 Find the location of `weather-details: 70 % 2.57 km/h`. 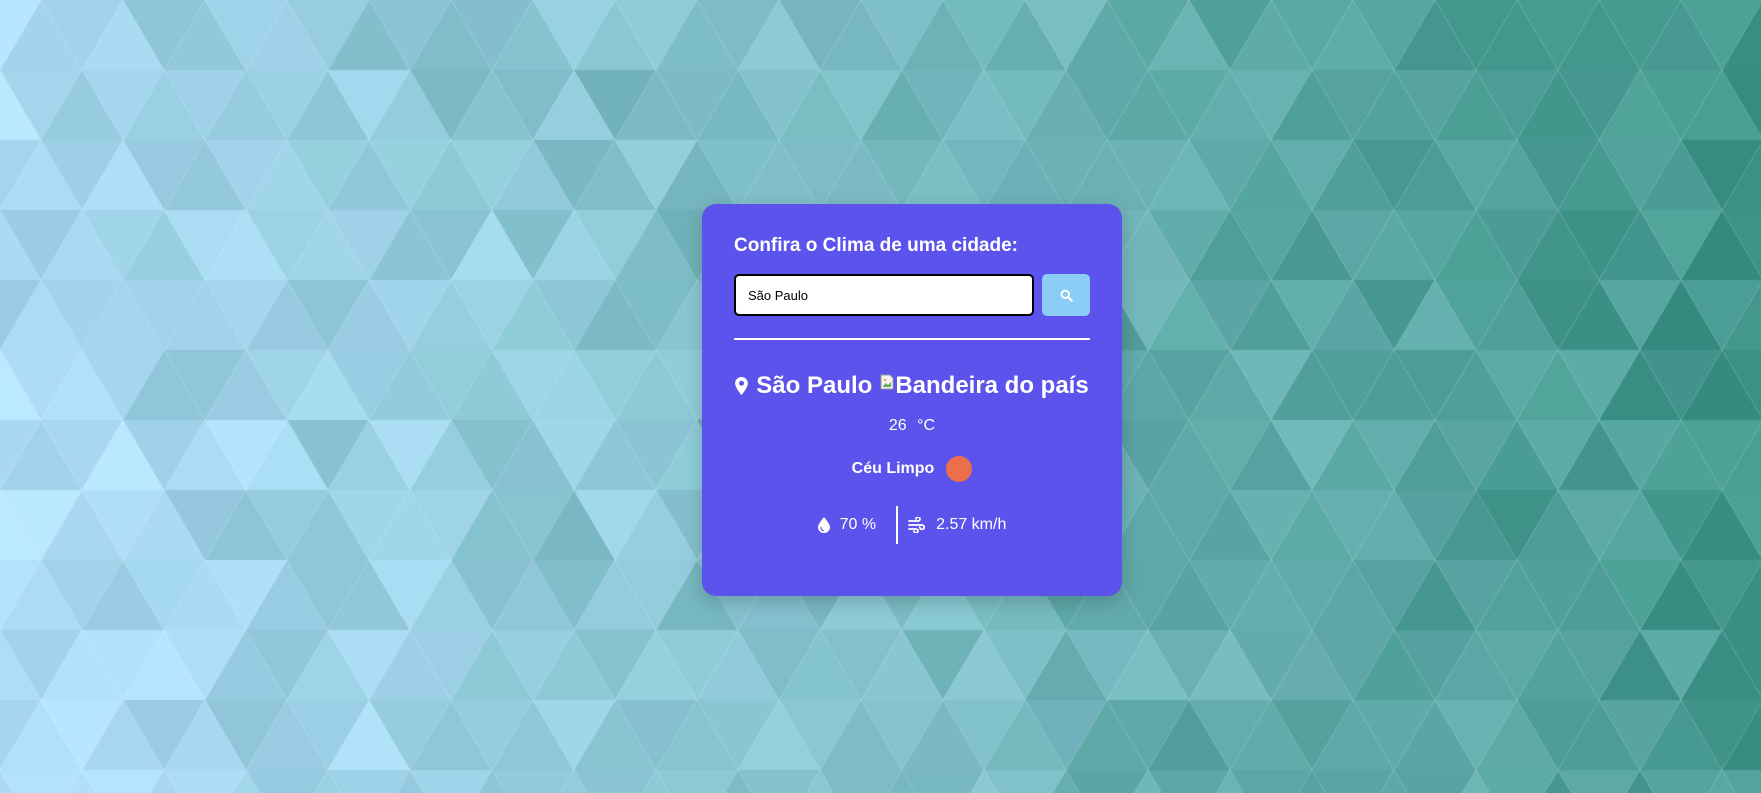

weather-details: 70 % 2.57 km/h is located at coordinates (912, 525).